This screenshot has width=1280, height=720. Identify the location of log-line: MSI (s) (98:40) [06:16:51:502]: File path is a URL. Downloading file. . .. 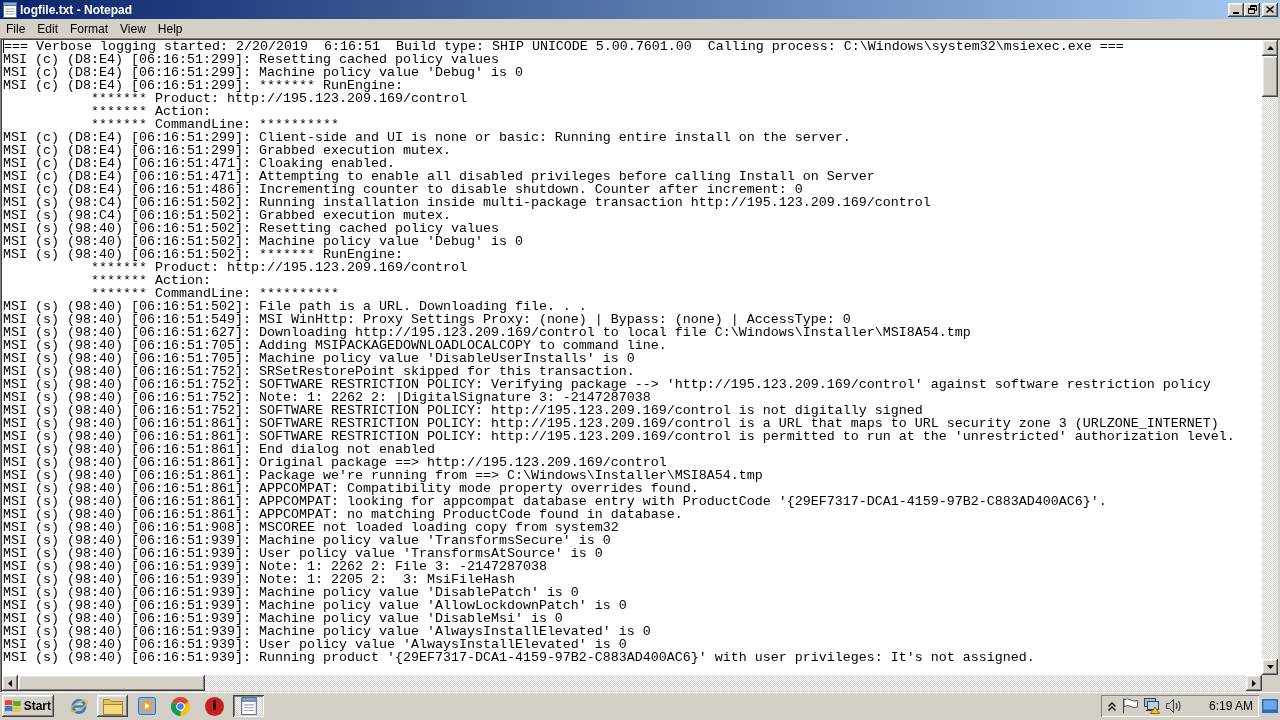
(295, 306).